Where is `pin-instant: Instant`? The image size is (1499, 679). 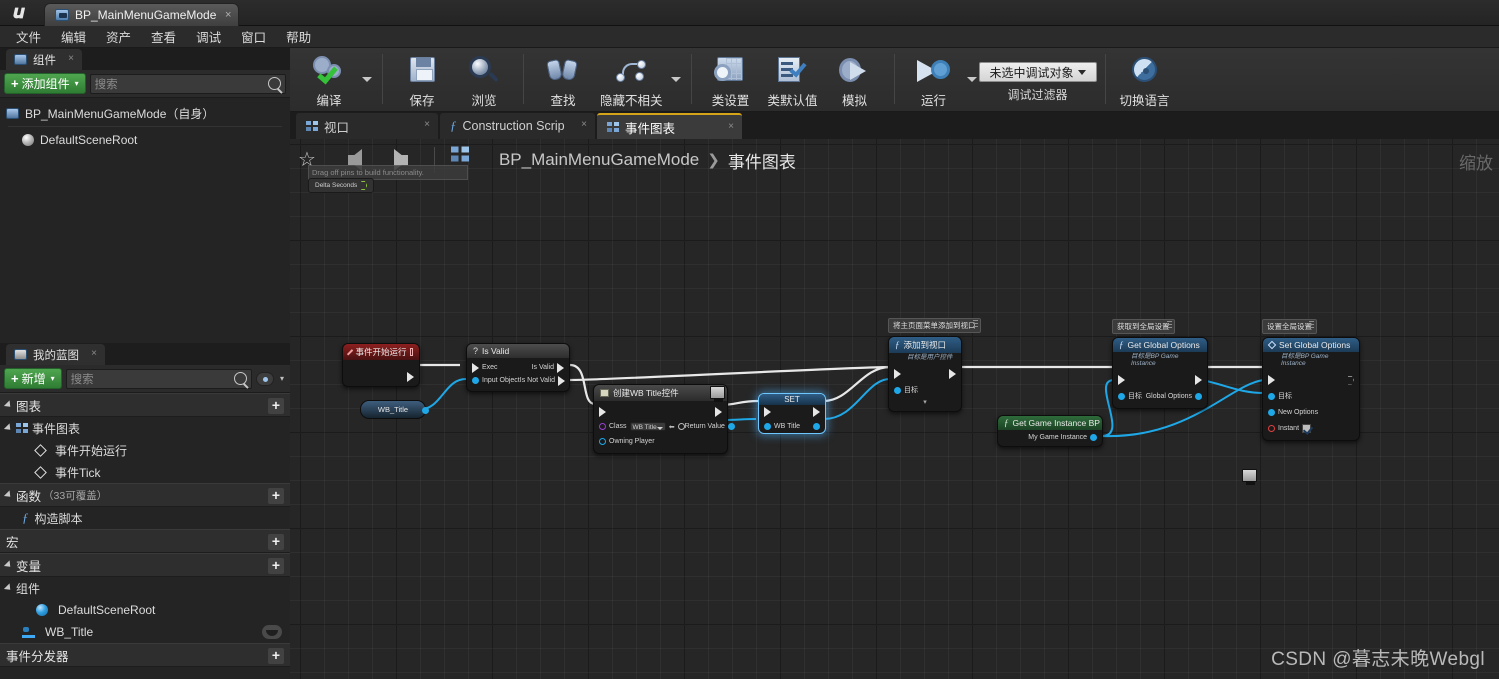 pin-instant: Instant is located at coordinates (1290, 428).